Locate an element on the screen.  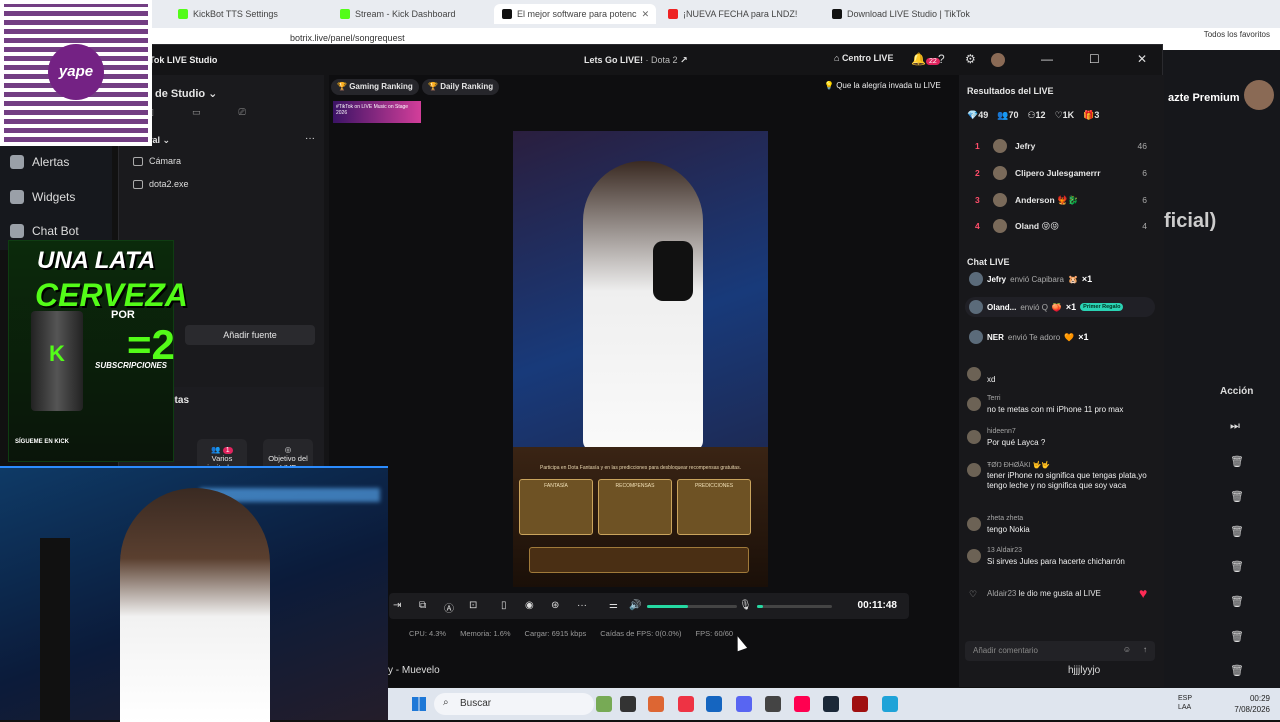
ranking-row: 1 Jefry 46 is located at coordinates (1061, 146).